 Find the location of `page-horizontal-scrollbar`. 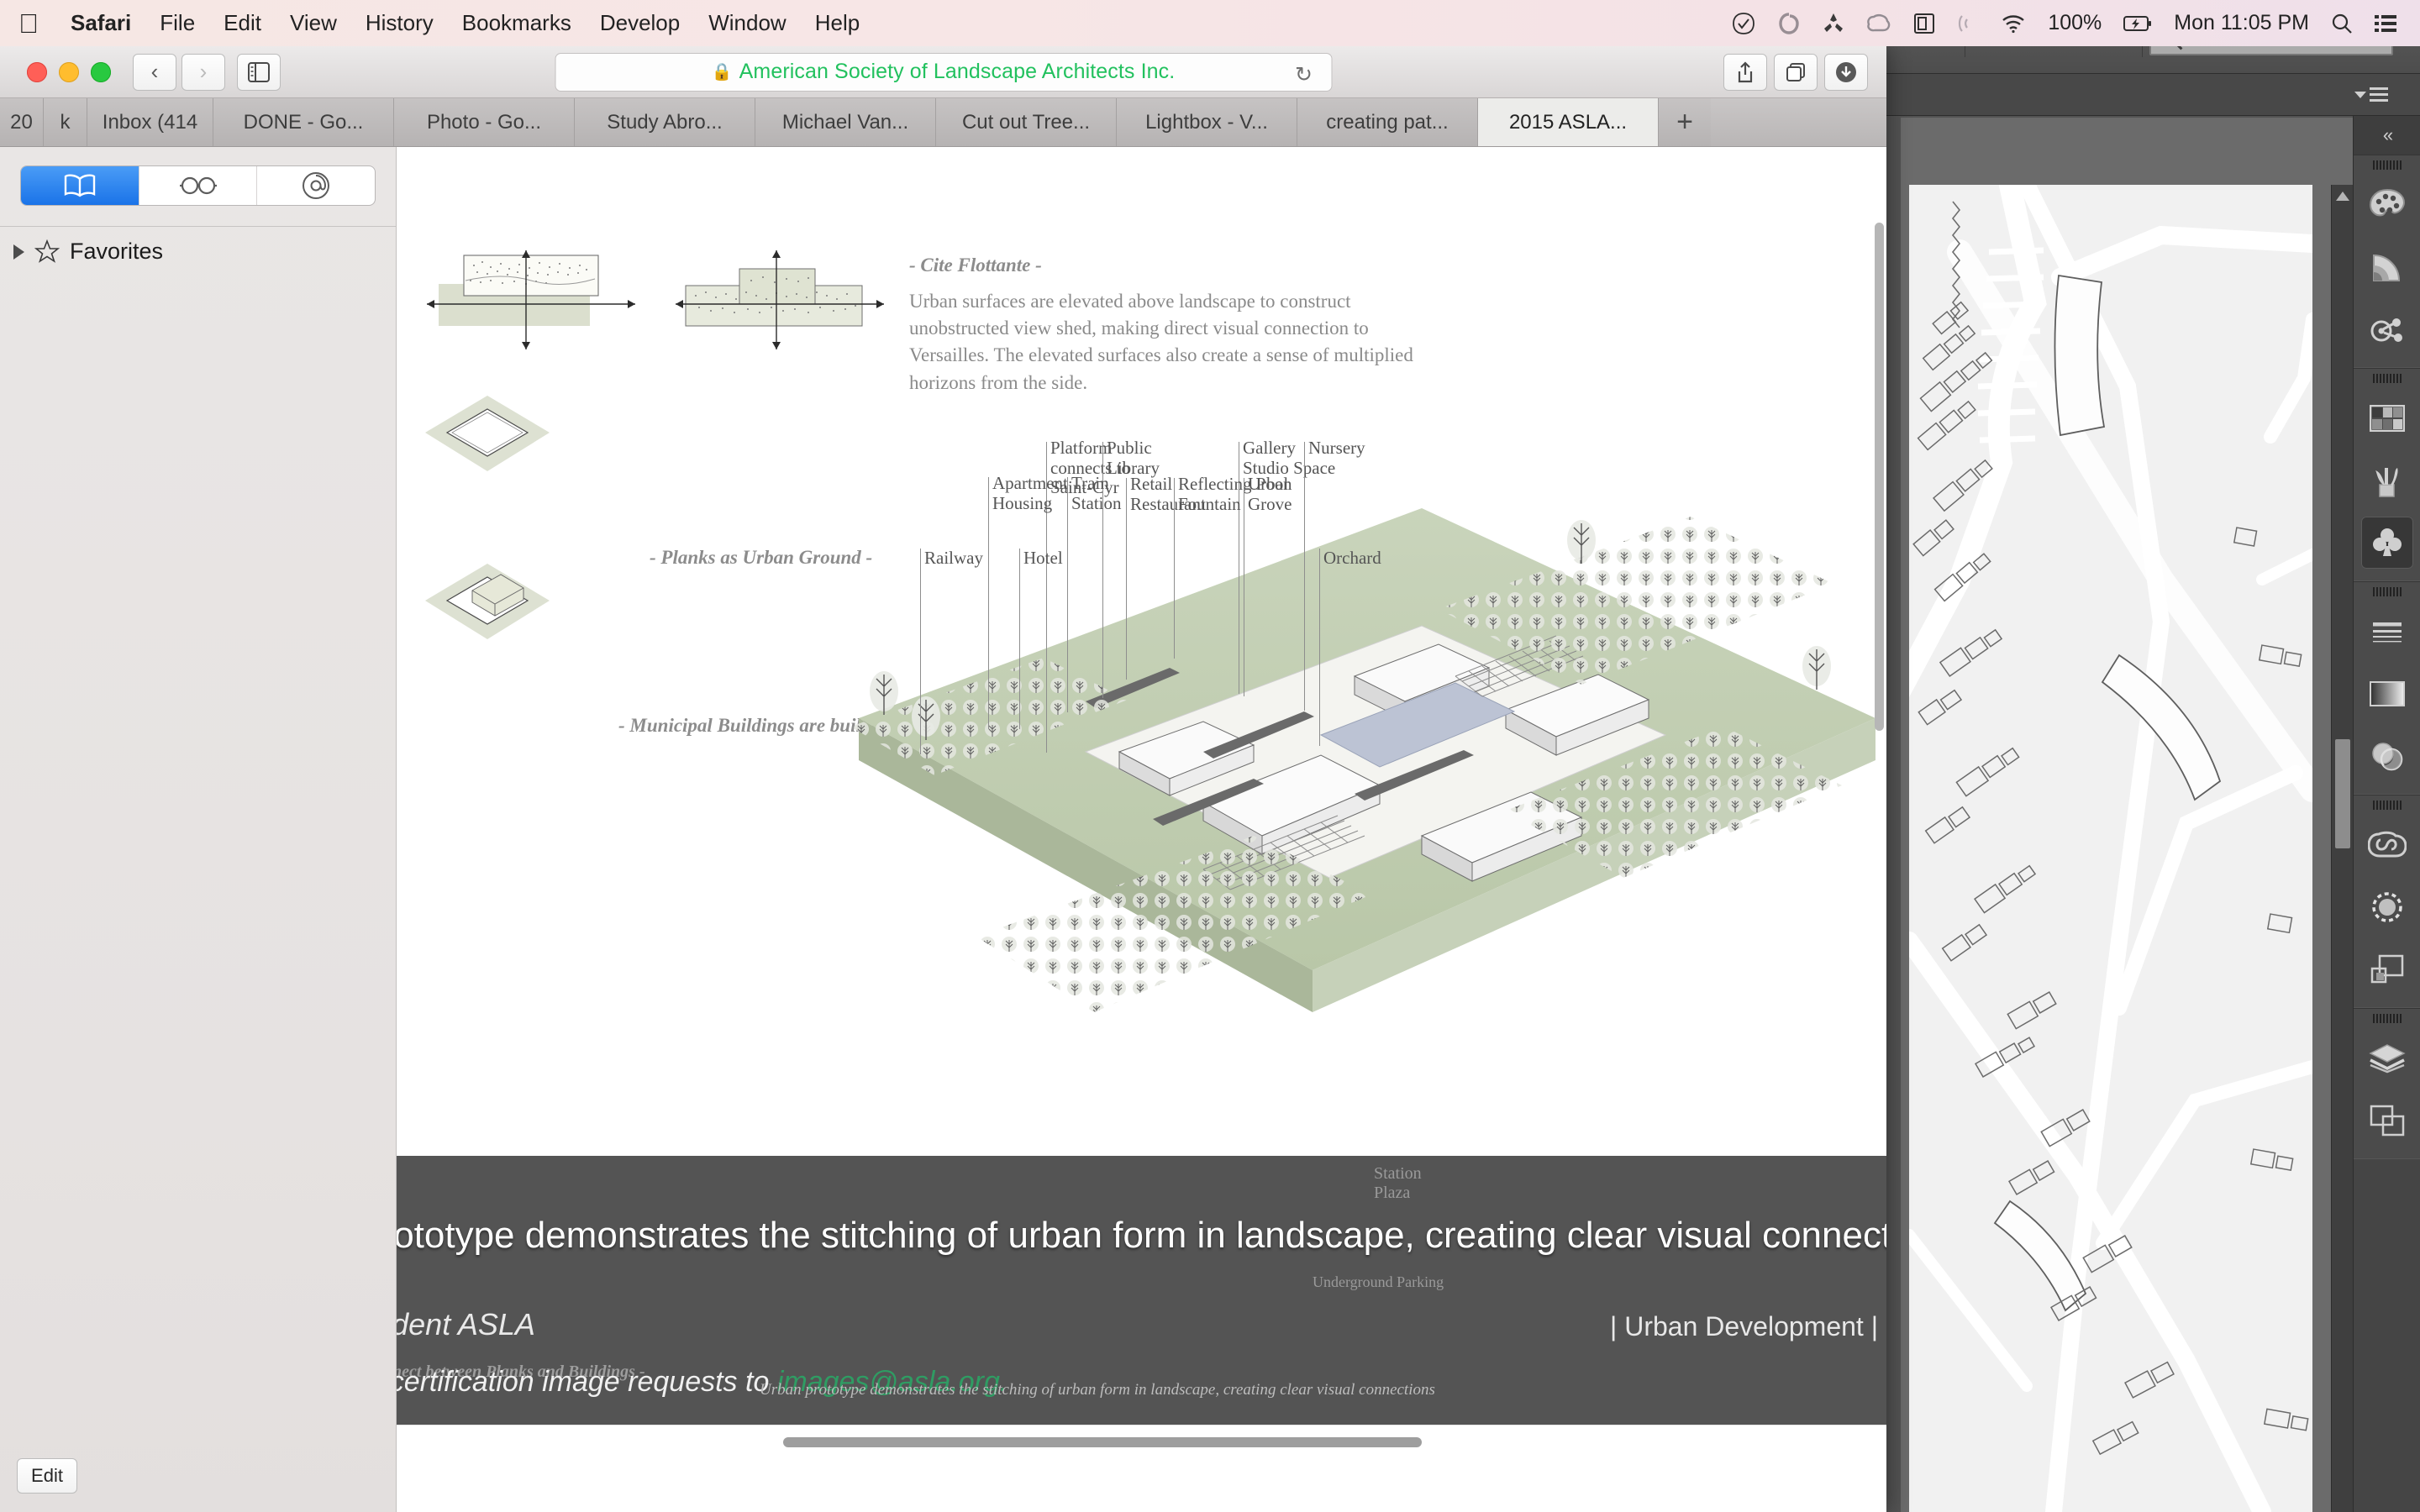

page-horizontal-scrollbar is located at coordinates (1141, 1443).